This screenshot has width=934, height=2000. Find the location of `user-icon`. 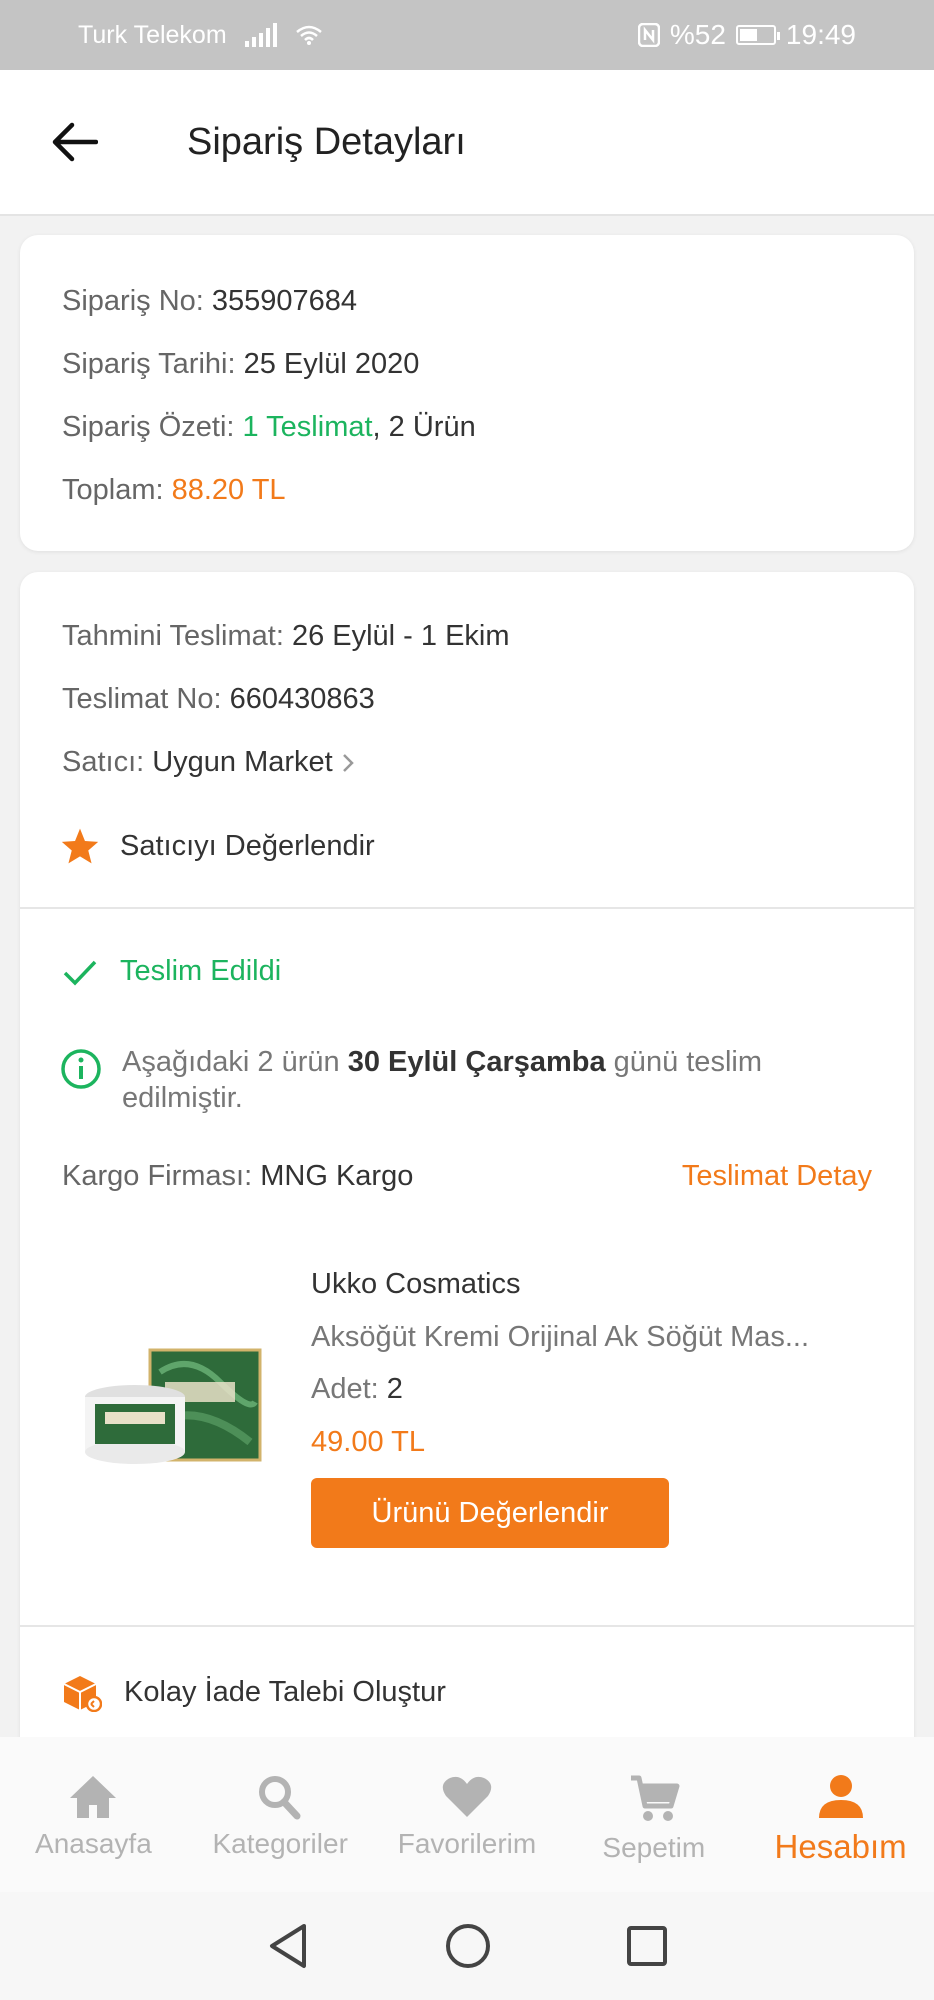

user-icon is located at coordinates (840, 1796).